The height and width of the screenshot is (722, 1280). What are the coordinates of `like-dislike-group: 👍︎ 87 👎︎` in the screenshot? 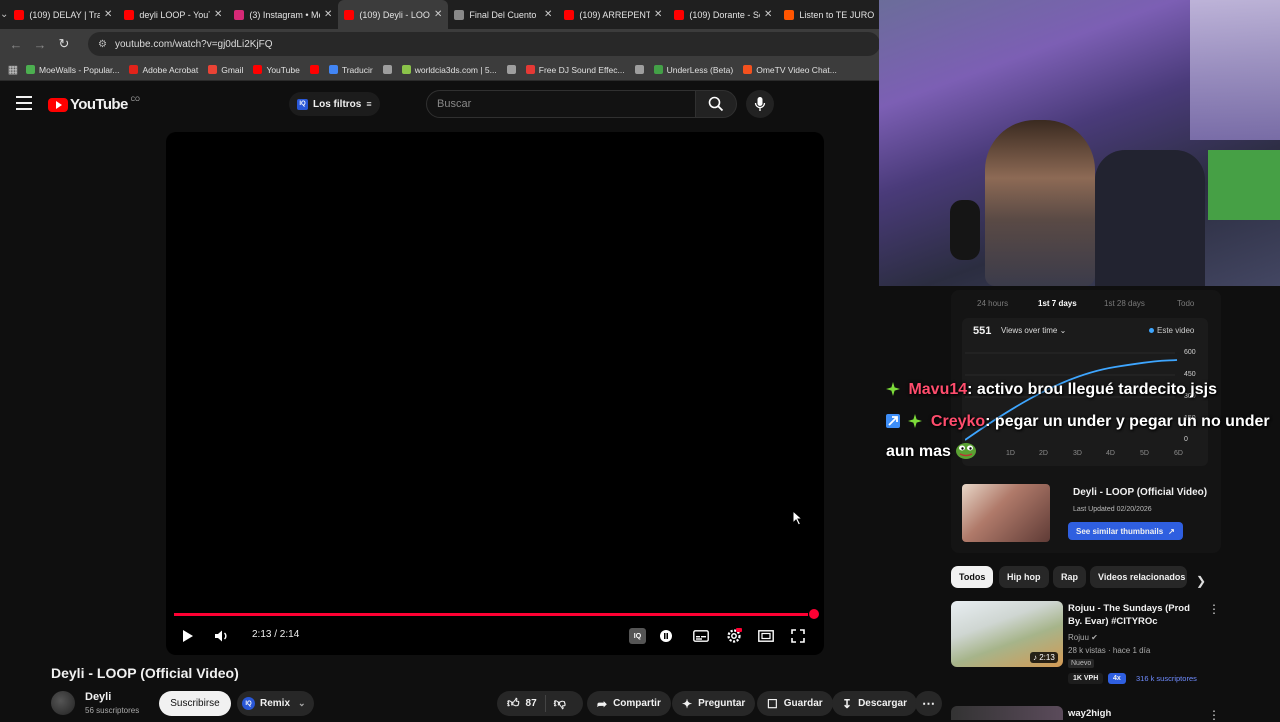 It's located at (540, 703).